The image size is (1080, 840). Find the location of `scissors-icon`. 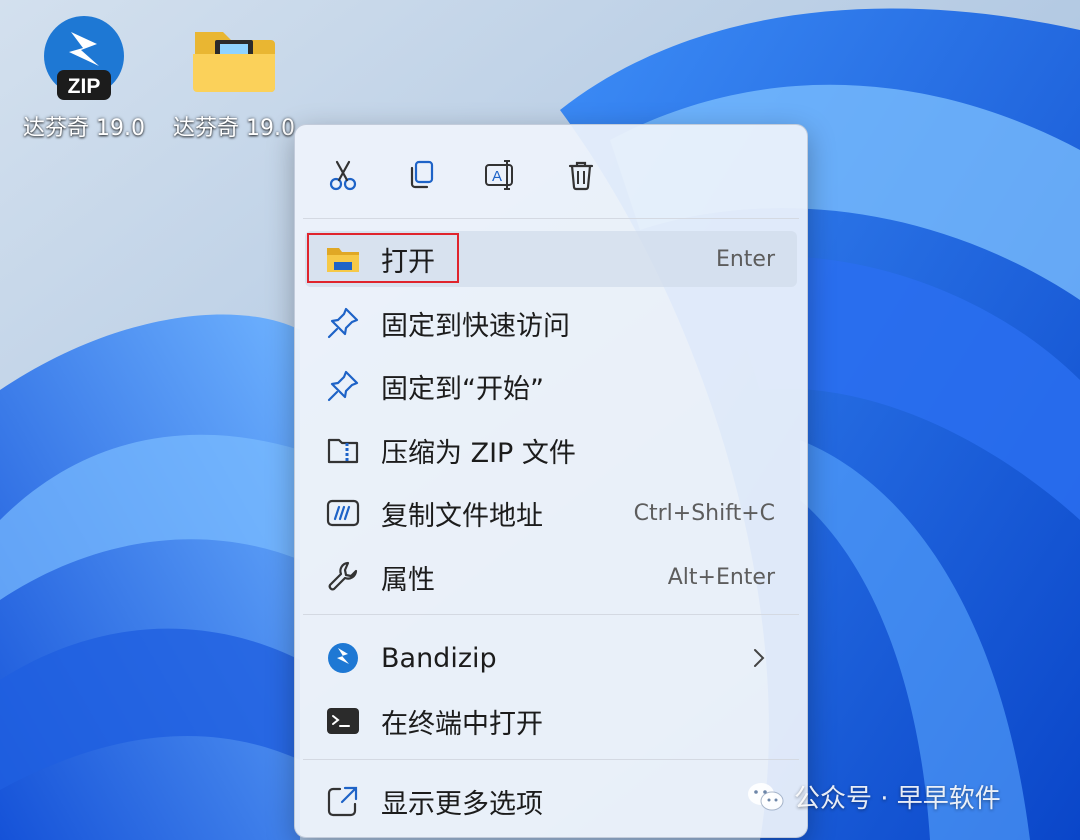

scissors-icon is located at coordinates (343, 175).